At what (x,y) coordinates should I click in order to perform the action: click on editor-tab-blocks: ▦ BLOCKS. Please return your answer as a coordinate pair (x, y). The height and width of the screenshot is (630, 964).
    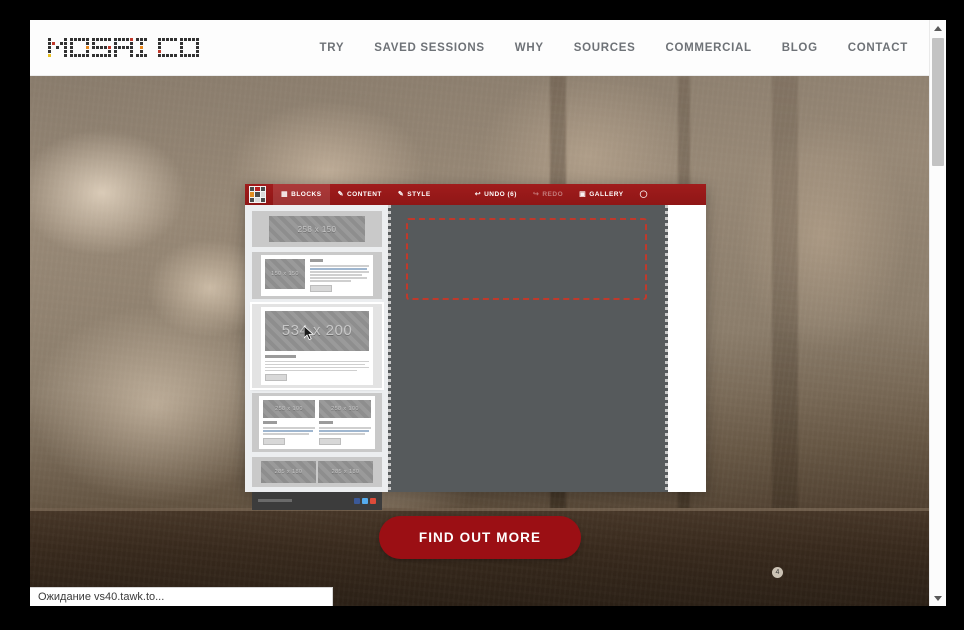
    Looking at the image, I should click on (301, 194).